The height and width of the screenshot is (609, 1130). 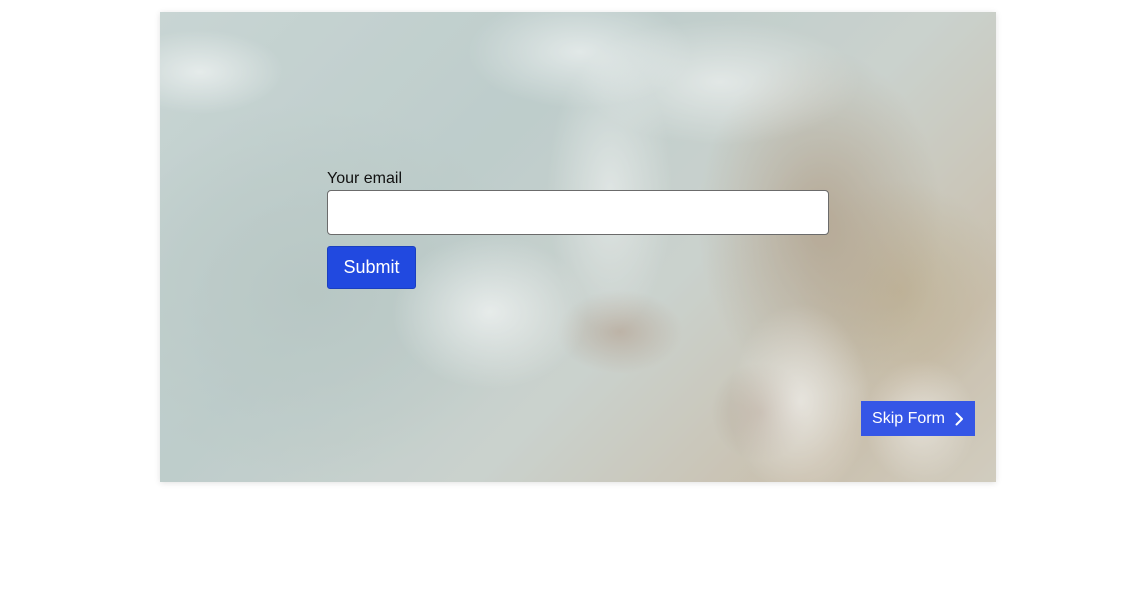 I want to click on skip-form-button: Skip Form, so click(x=918, y=418).